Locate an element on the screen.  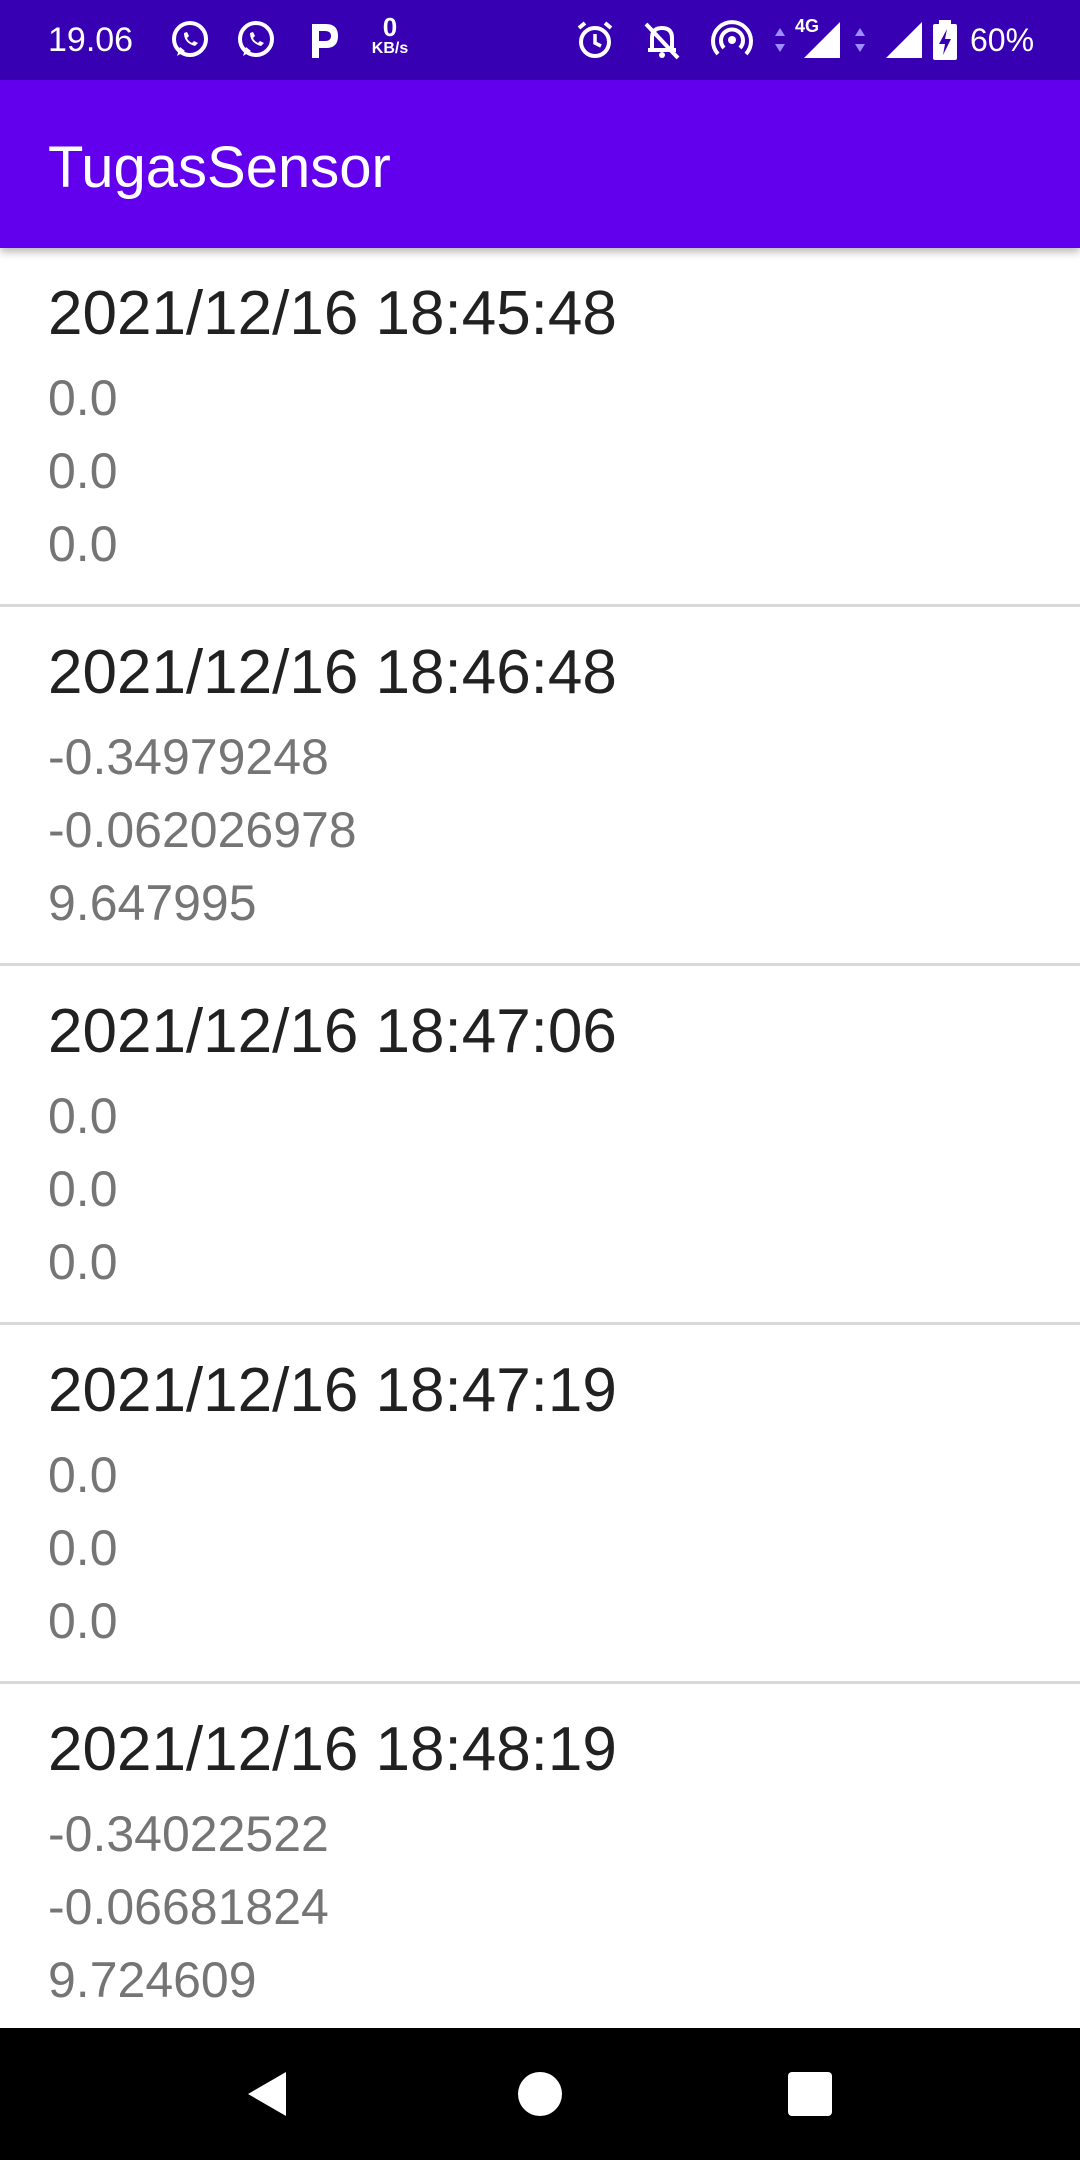
item-value-z: 9.724609 is located at coordinates (152, 1980).